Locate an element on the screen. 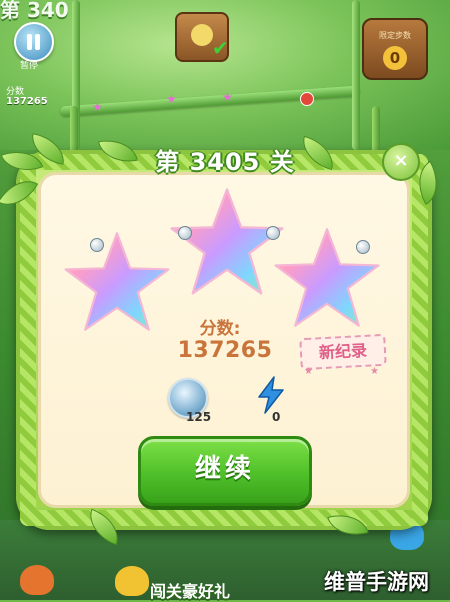 This screenshot has height=602, width=450. background-vine is located at coordinates (356, 75).